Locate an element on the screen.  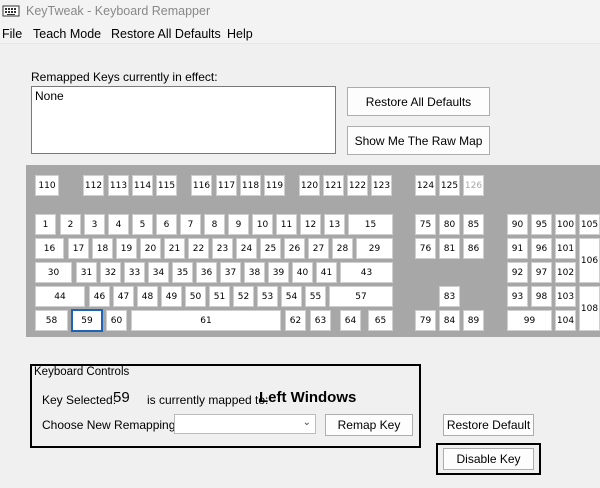
key-51: 51 is located at coordinates (219, 296).